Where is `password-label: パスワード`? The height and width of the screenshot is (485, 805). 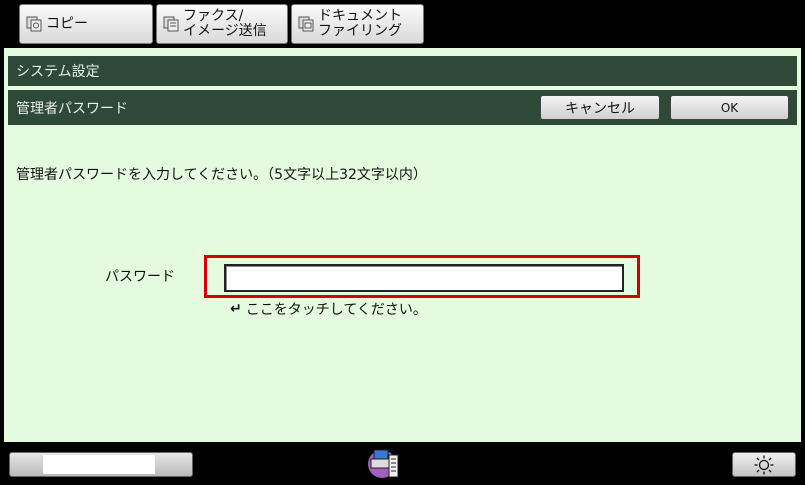
password-label: パスワード is located at coordinates (140, 277).